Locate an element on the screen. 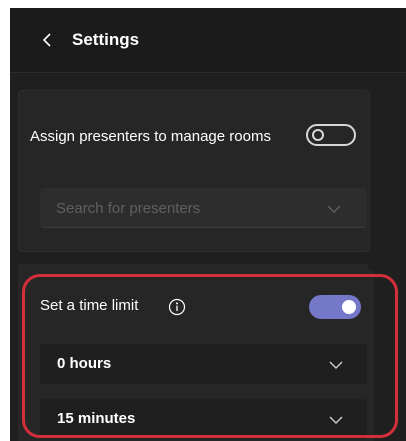  back-button is located at coordinates (48, 40).